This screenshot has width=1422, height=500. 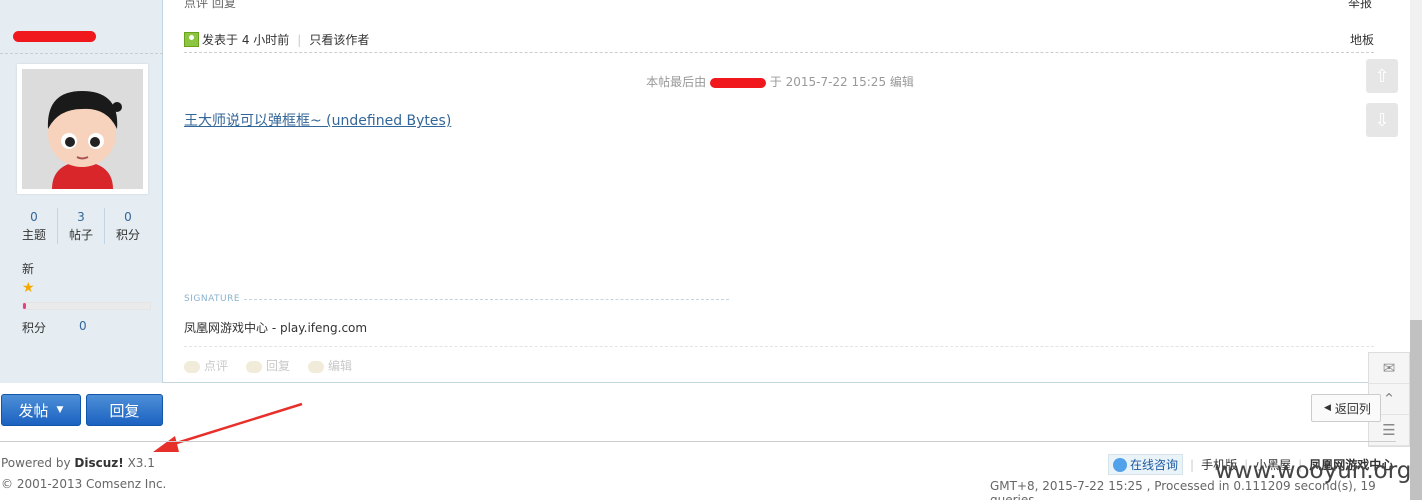 I want to click on rate-button: 点评, so click(x=206, y=365).